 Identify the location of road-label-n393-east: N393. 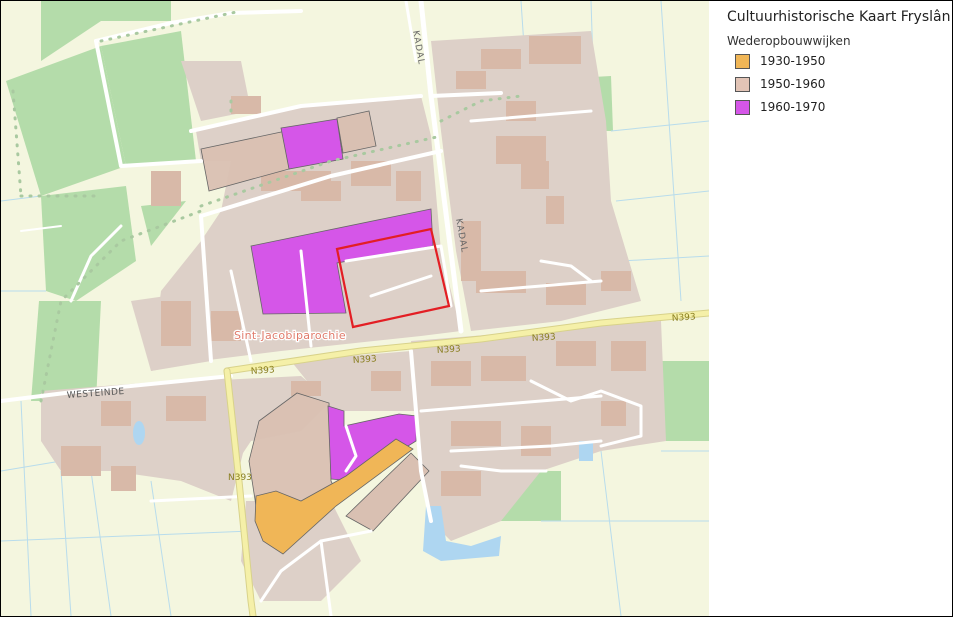
(684, 318).